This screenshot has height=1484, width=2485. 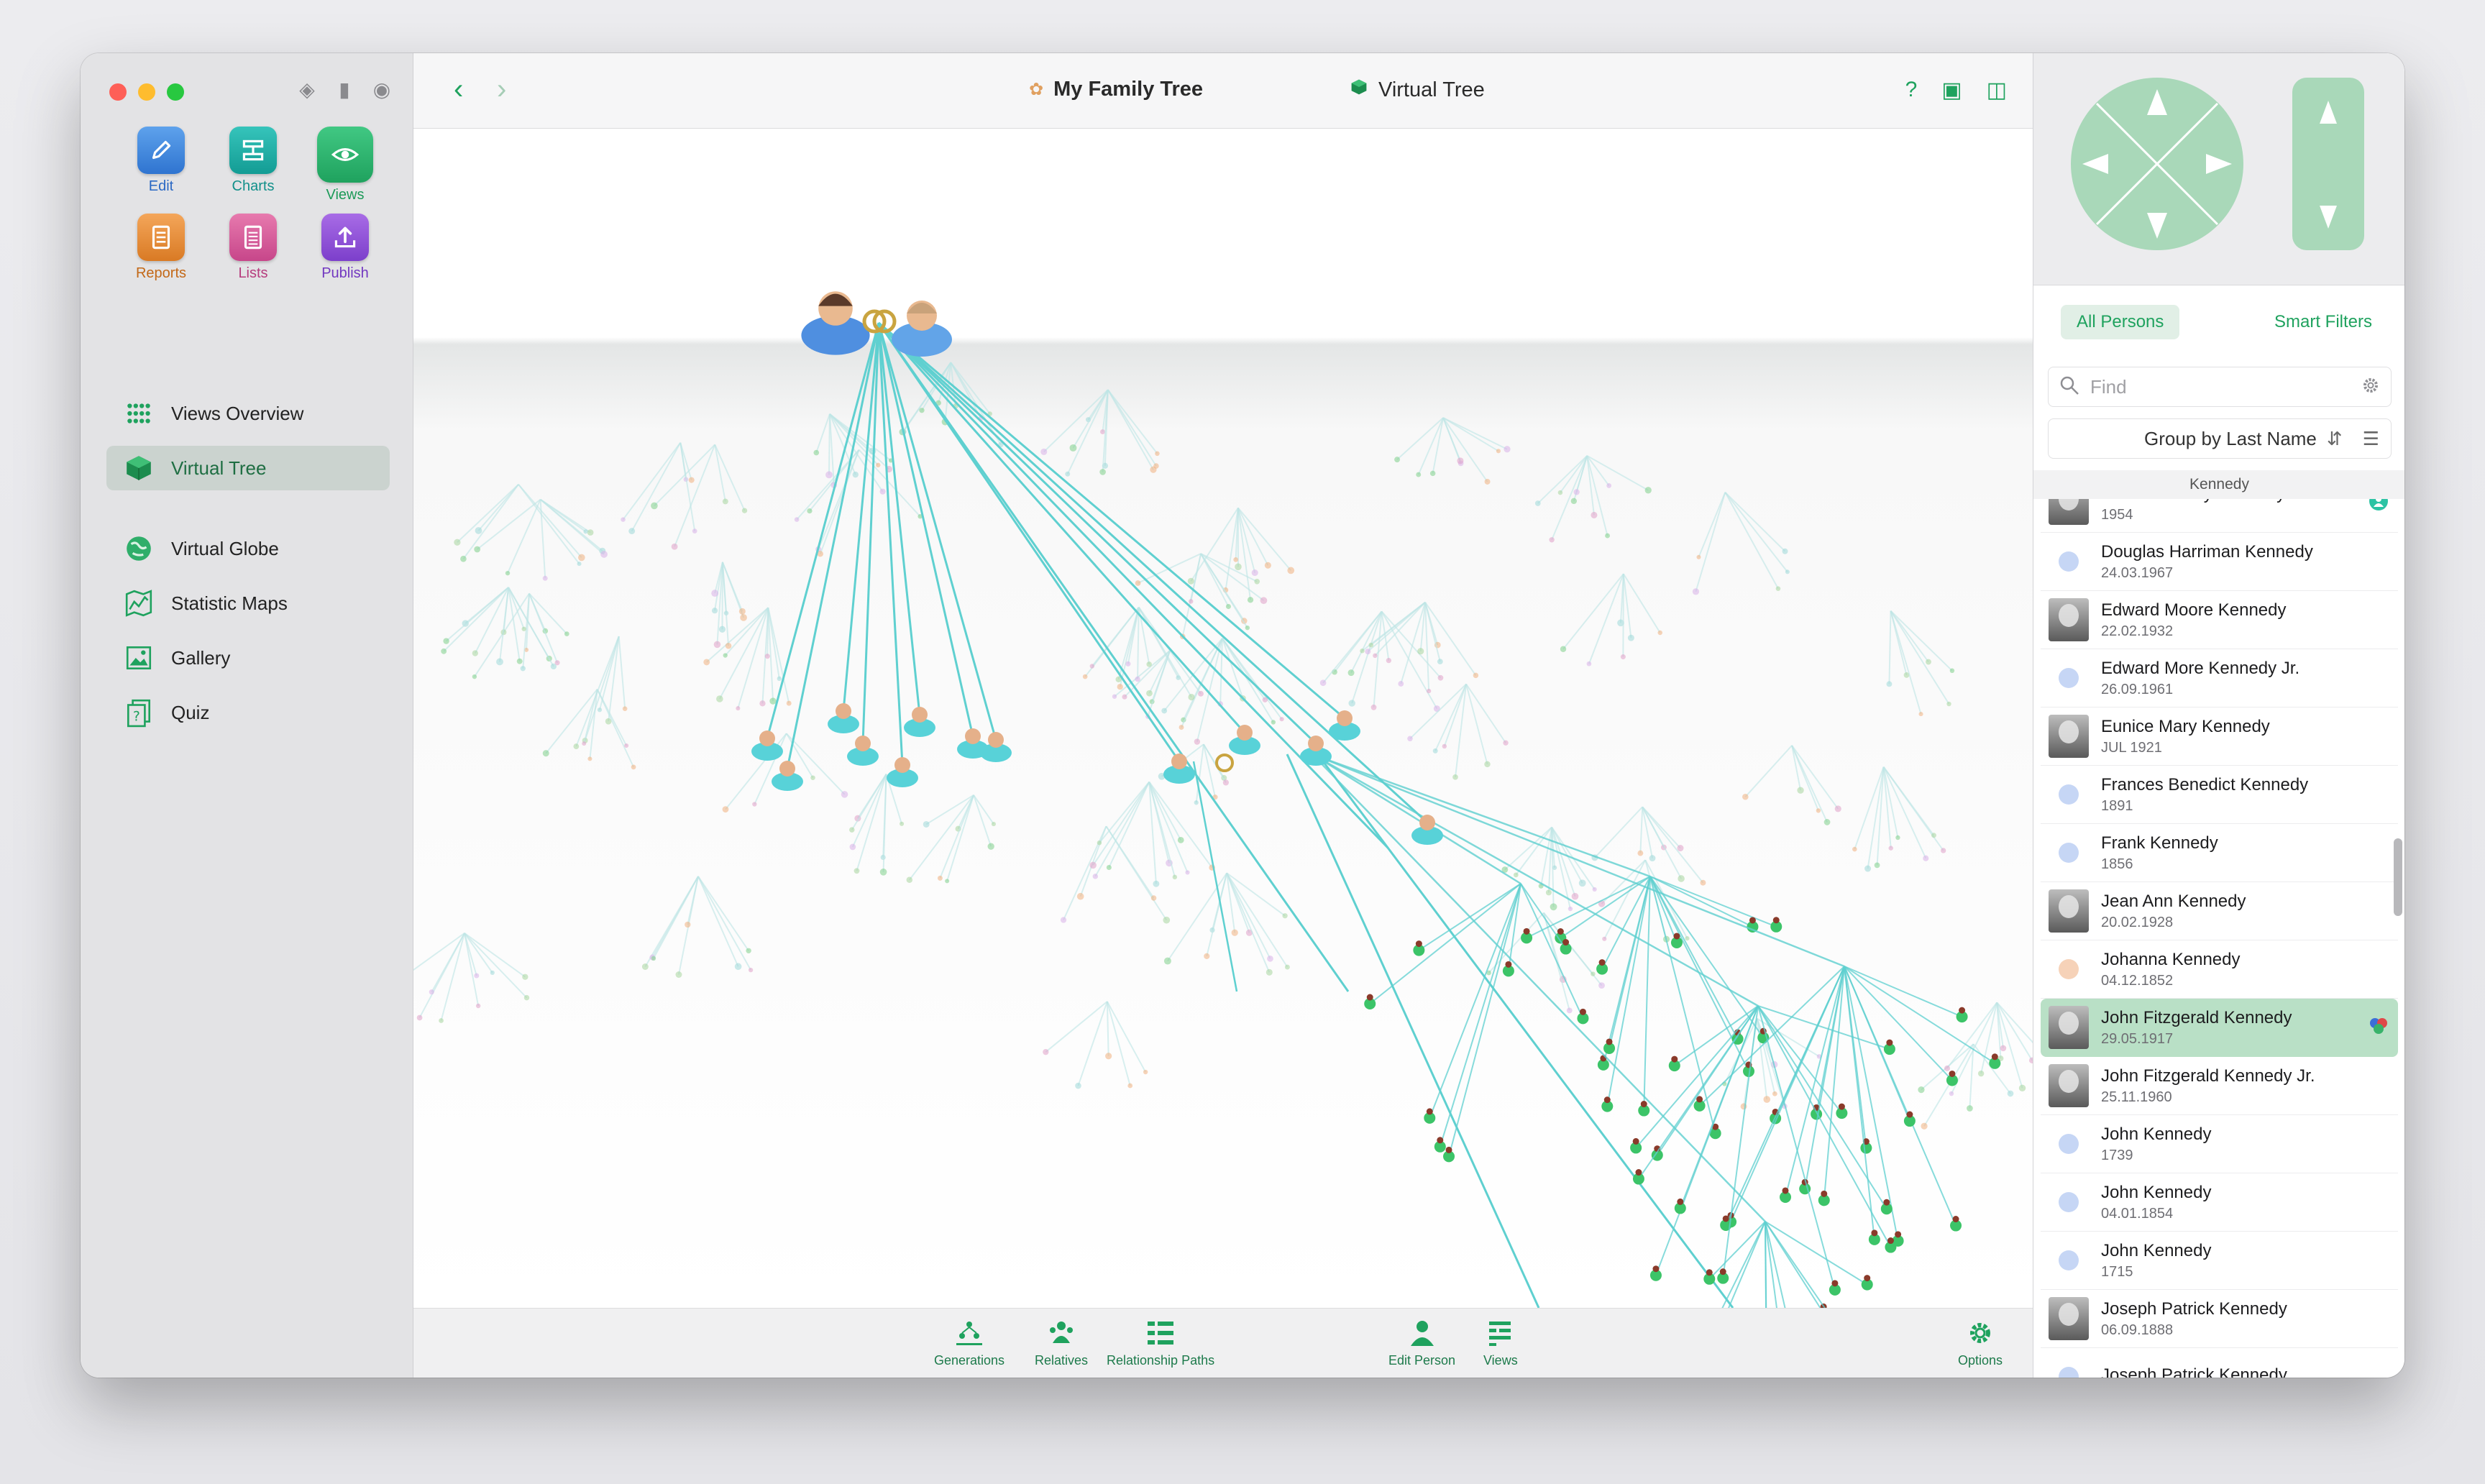 What do you see at coordinates (2219, 1028) in the screenshot?
I see `person-row: John Fitzgerald Kennedy 29.05.1917` at bounding box center [2219, 1028].